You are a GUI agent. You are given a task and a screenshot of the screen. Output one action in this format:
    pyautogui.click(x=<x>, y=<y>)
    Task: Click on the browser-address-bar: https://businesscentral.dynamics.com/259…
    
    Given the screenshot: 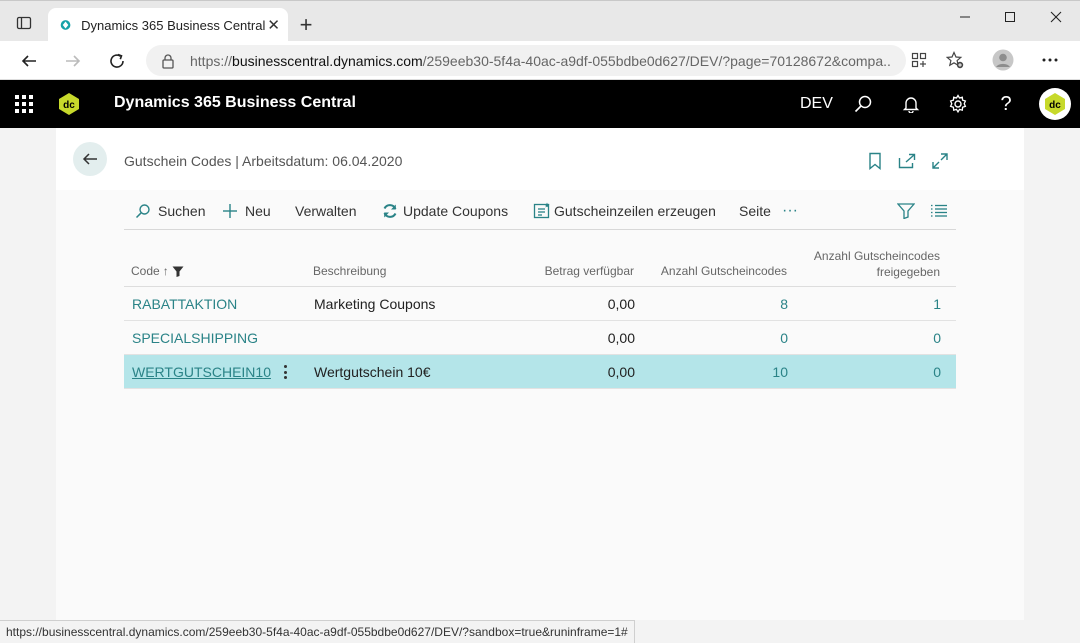 What is the action you would take?
    pyautogui.click(x=540, y=60)
    